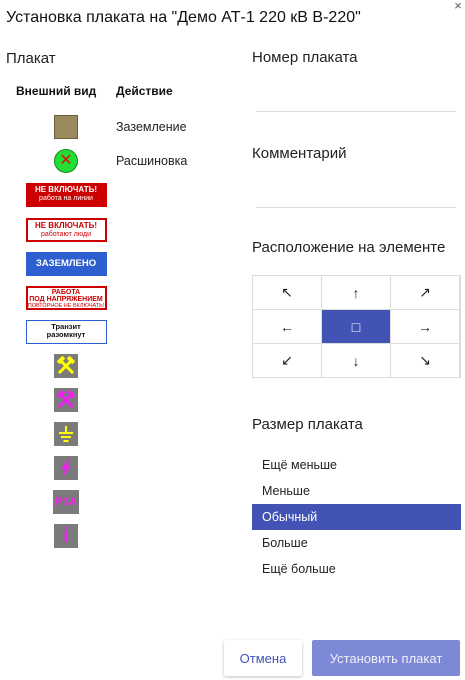 Image resolution: width=465 pixels, height=680 pixels. I want to click on size-option-bigger: Больше, so click(356, 543).